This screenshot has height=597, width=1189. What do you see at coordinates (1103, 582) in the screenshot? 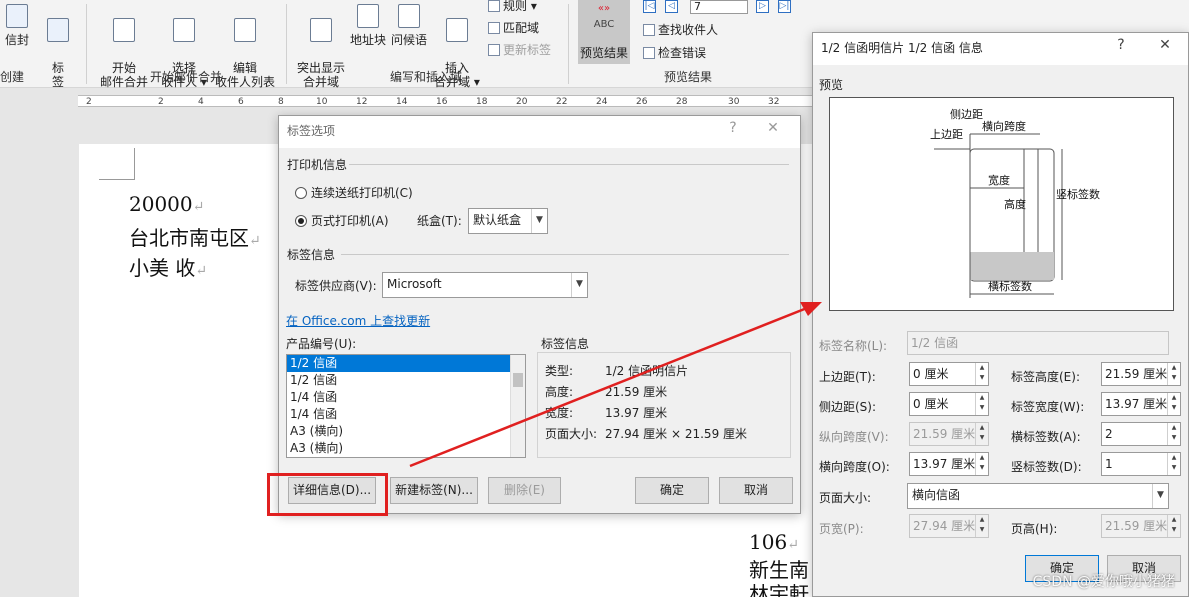
I see `watermark-text: CSDN @爱你哦小猪猪` at bounding box center [1103, 582].